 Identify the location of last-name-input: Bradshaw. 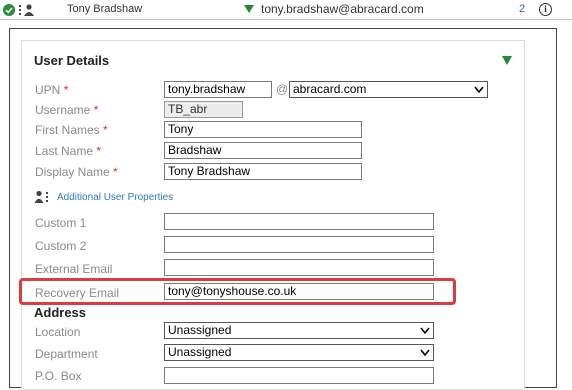
(263, 150).